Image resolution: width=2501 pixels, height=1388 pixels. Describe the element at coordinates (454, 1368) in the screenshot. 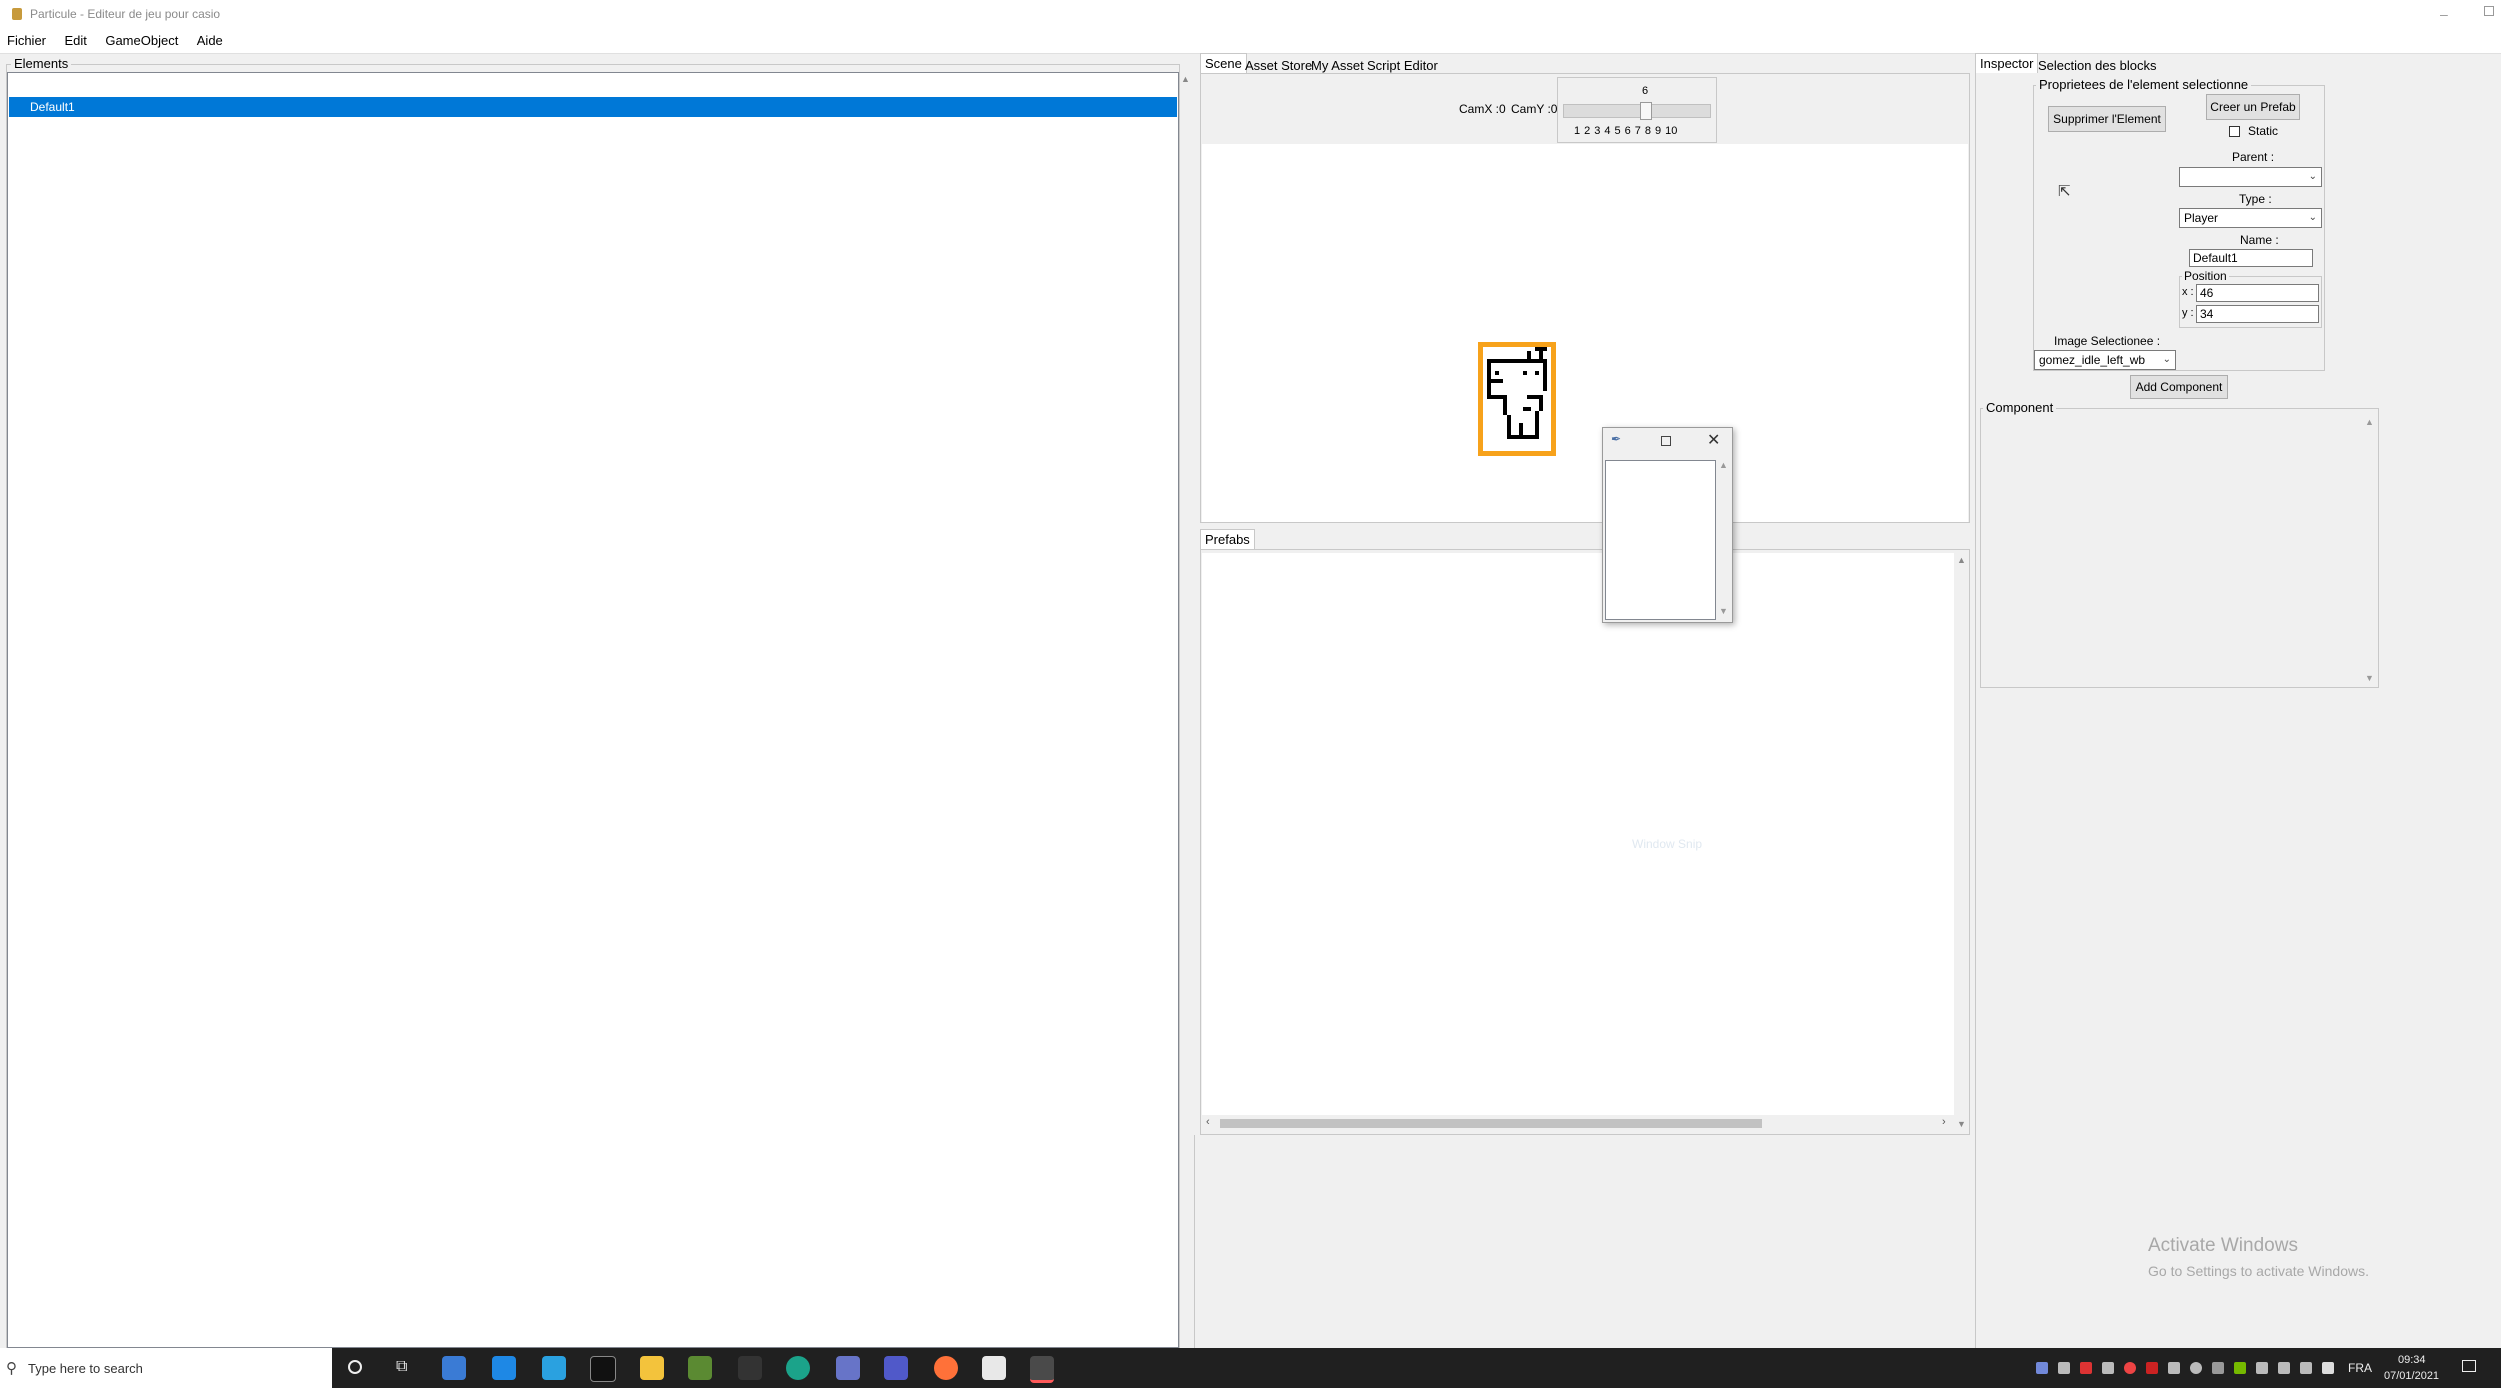

I see `store-icon` at that location.